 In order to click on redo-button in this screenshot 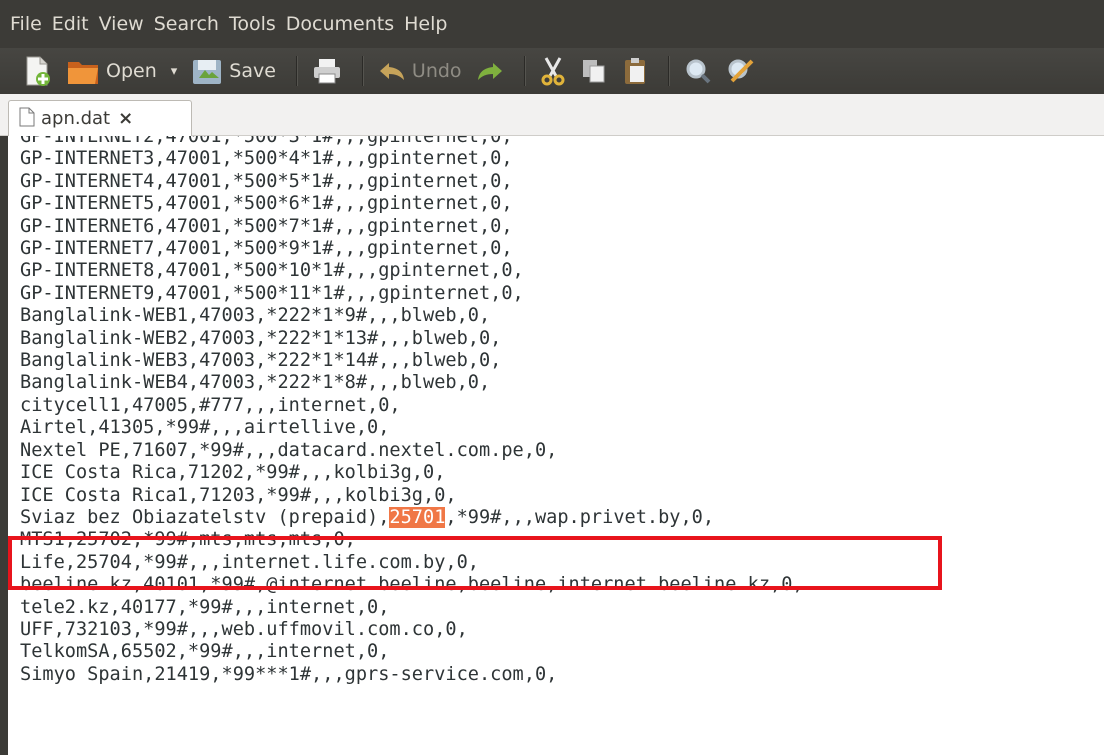, I will do `click(490, 71)`.